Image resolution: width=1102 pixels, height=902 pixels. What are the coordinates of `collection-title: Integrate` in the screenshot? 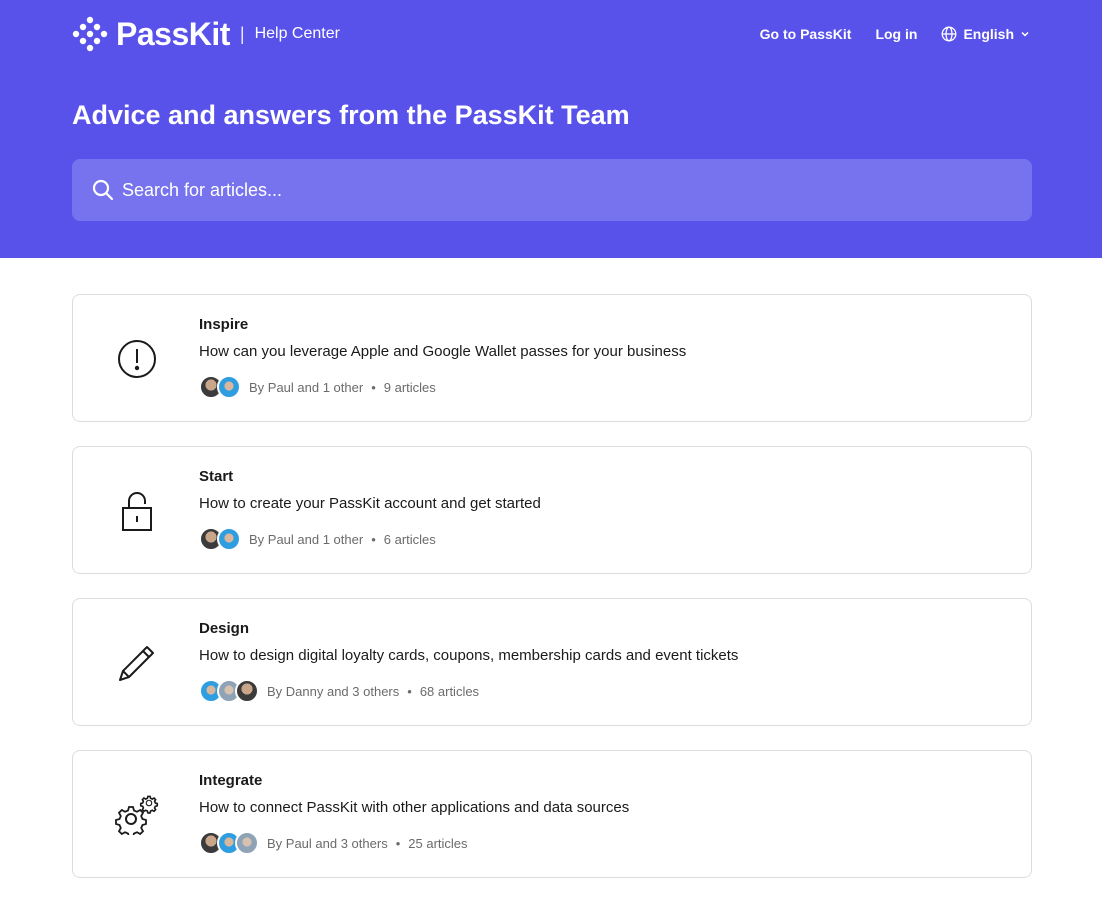 It's located at (231, 780).